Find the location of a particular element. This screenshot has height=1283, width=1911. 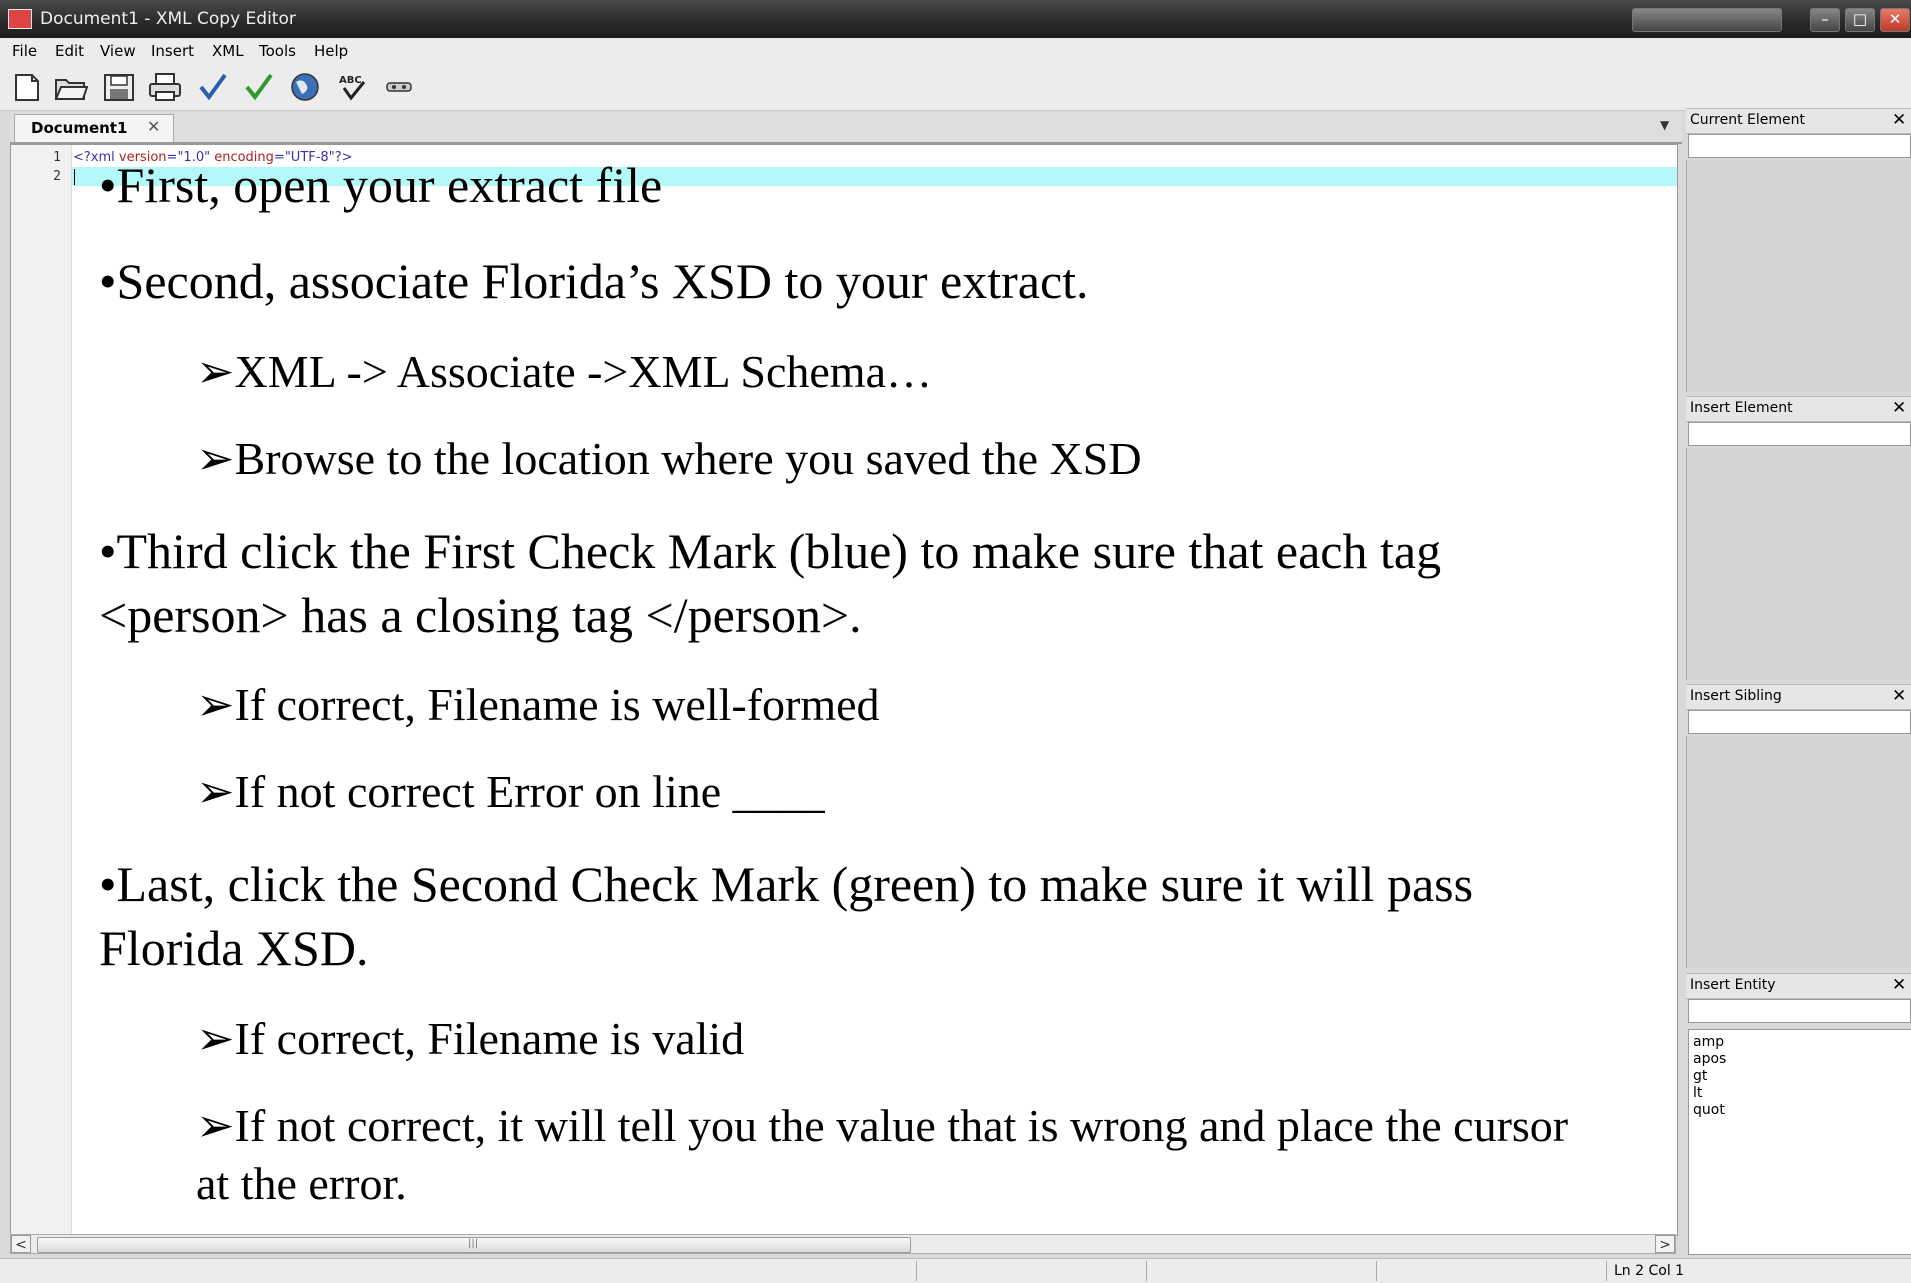

scroll-right-icon: > is located at coordinates (1665, 1244).